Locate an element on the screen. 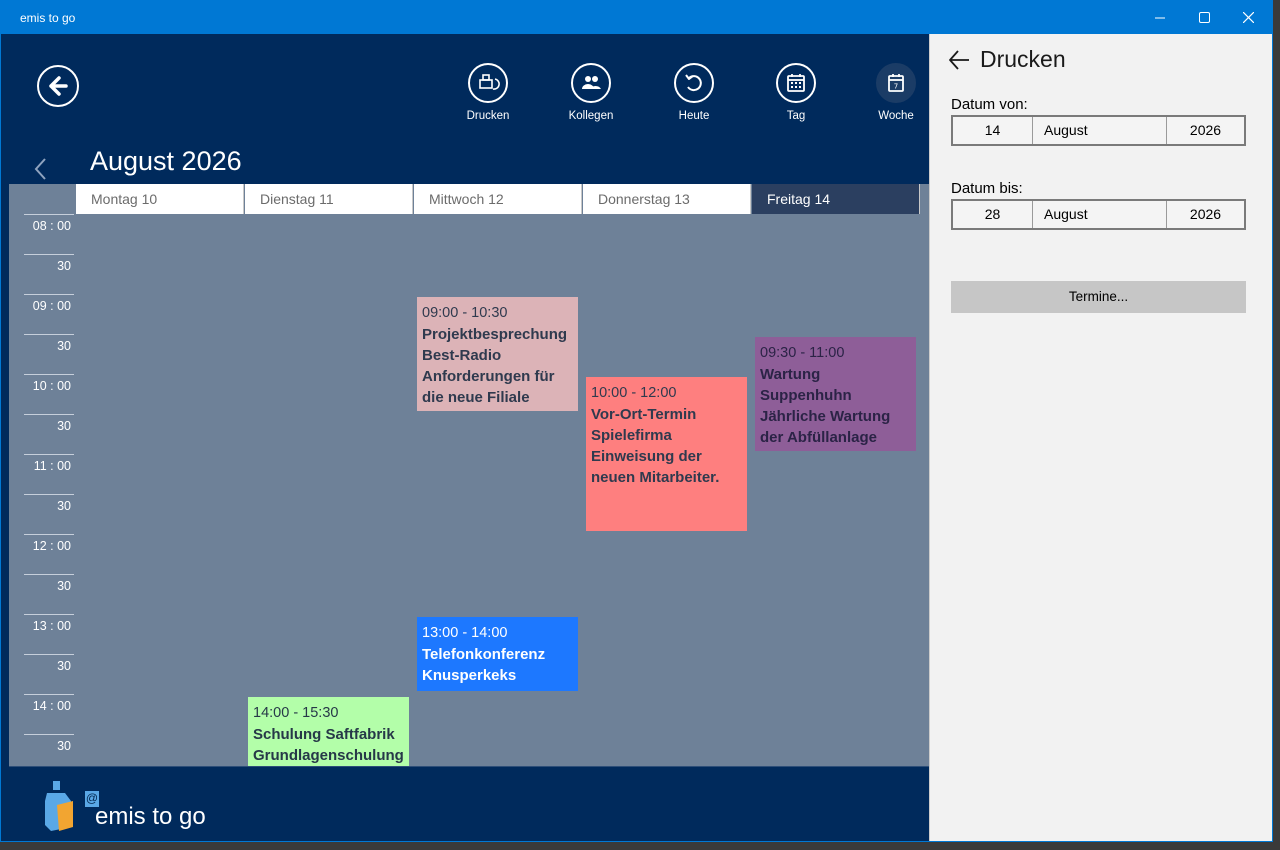  date-to-year: 2026 is located at coordinates (1205, 214).